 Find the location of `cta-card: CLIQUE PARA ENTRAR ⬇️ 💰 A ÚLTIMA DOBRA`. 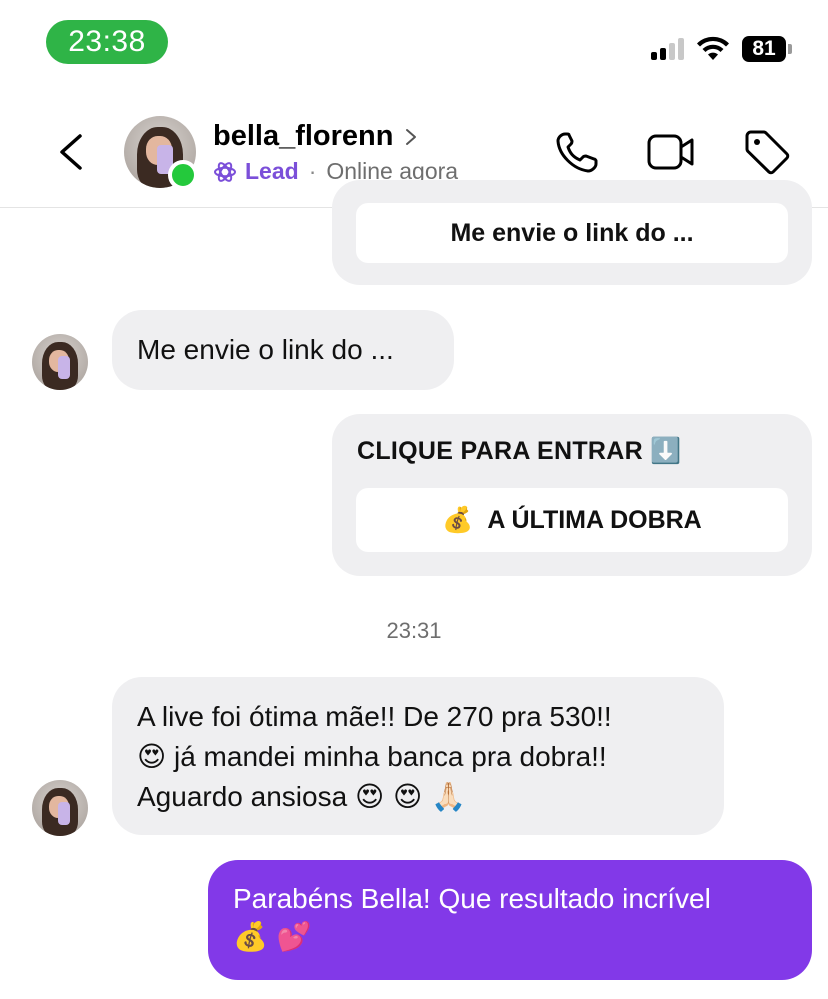

cta-card: CLIQUE PARA ENTRAR ⬇️ 💰 A ÚLTIMA DOBRA is located at coordinates (572, 495).